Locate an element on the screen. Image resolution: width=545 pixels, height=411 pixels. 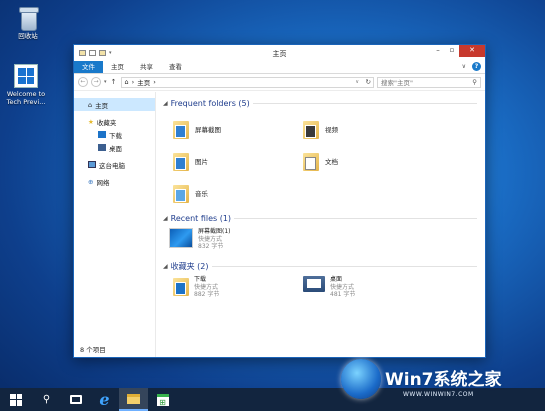
tab-file: 文件 is located at coordinates (88, 67).